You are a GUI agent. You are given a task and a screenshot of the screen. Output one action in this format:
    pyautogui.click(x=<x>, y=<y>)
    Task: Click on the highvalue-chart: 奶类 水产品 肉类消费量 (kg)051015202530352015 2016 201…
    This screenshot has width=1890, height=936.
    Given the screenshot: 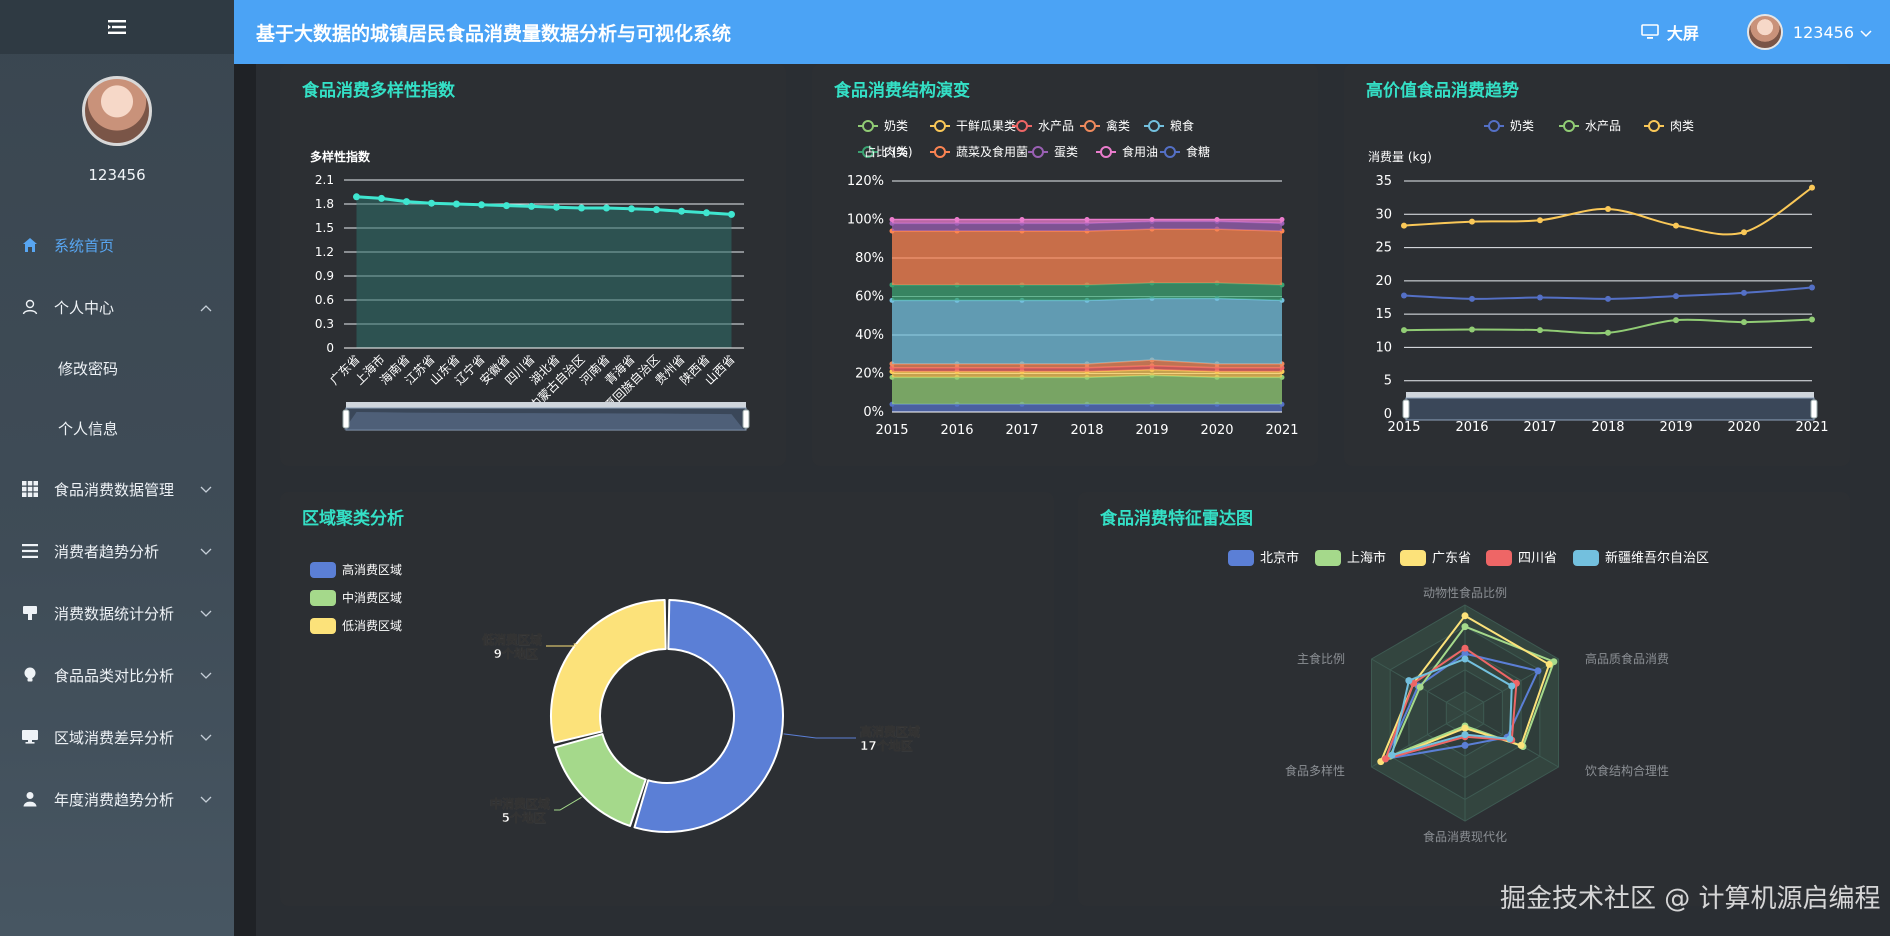 What is the action you would take?
    pyautogui.click(x=1597, y=265)
    